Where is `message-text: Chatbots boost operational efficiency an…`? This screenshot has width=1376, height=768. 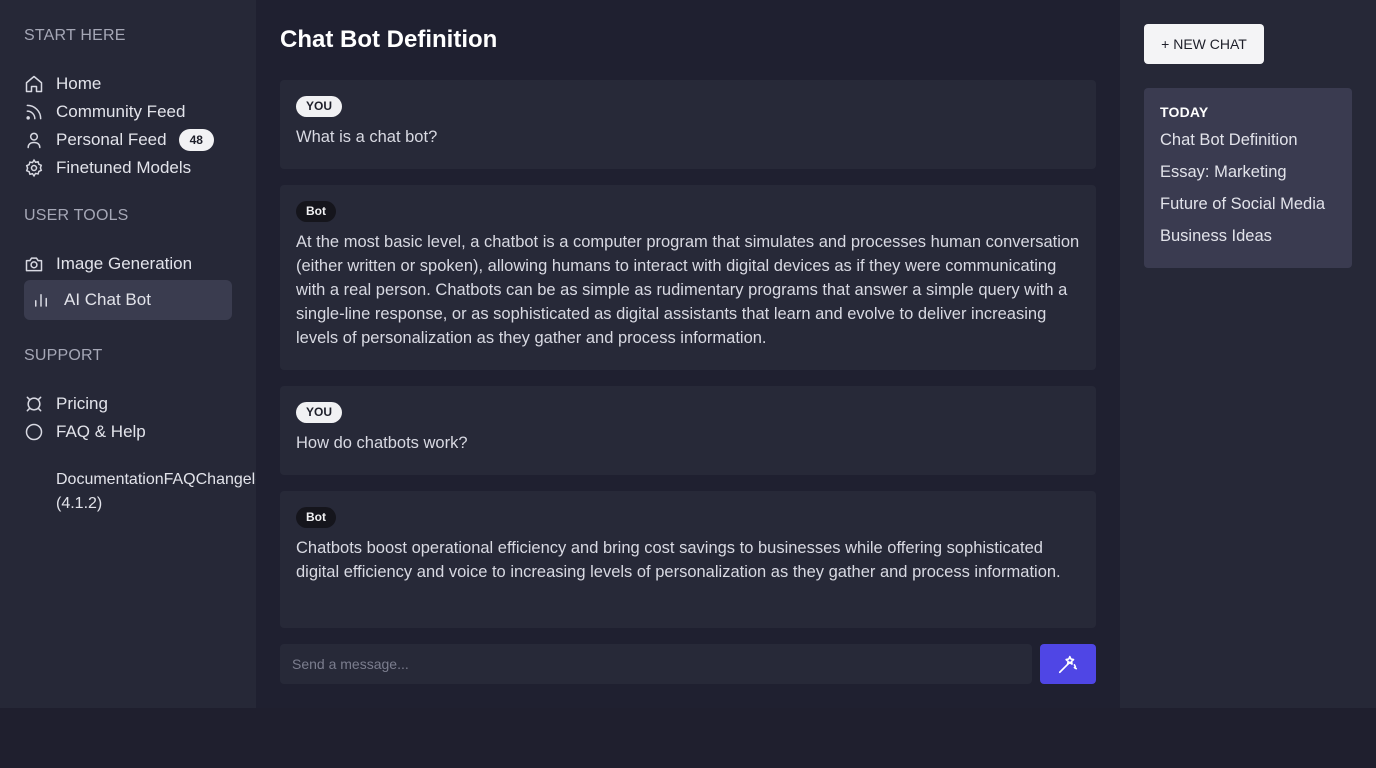
message-text: Chatbots boost operational efficiency an… is located at coordinates (678, 560).